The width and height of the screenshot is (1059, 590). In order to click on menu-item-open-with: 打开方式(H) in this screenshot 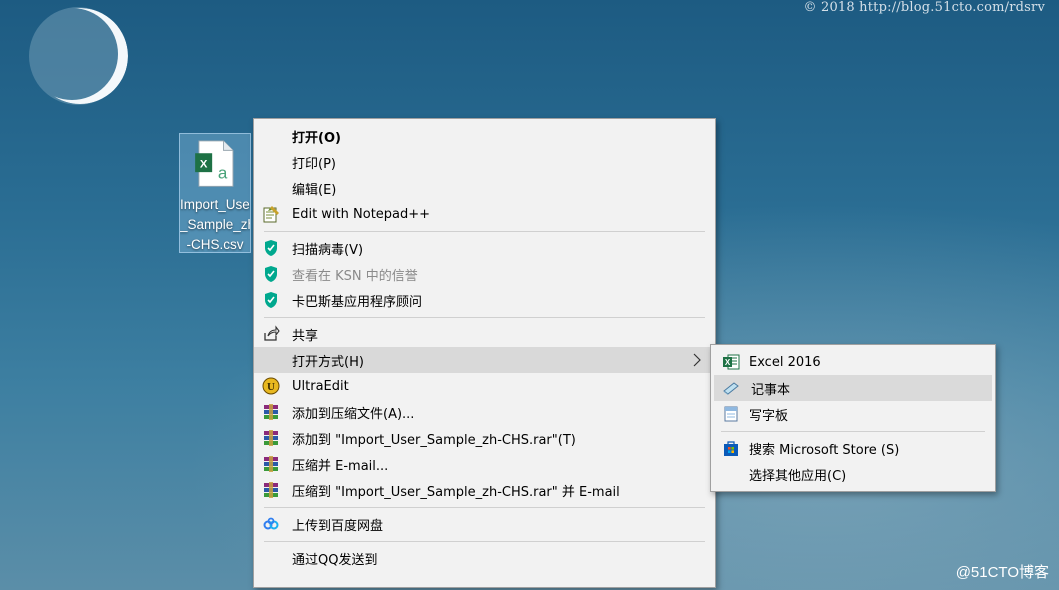, I will do `click(484, 360)`.